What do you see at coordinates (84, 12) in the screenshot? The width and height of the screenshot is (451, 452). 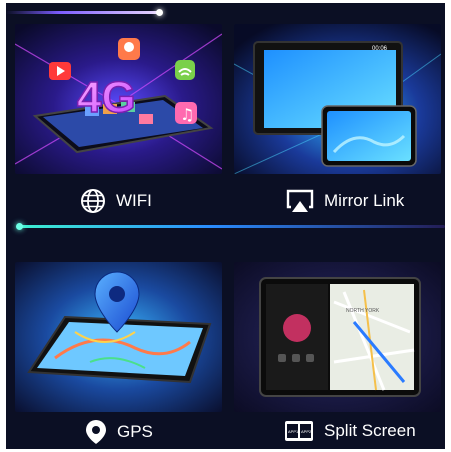 I see `top-divider` at bounding box center [84, 12].